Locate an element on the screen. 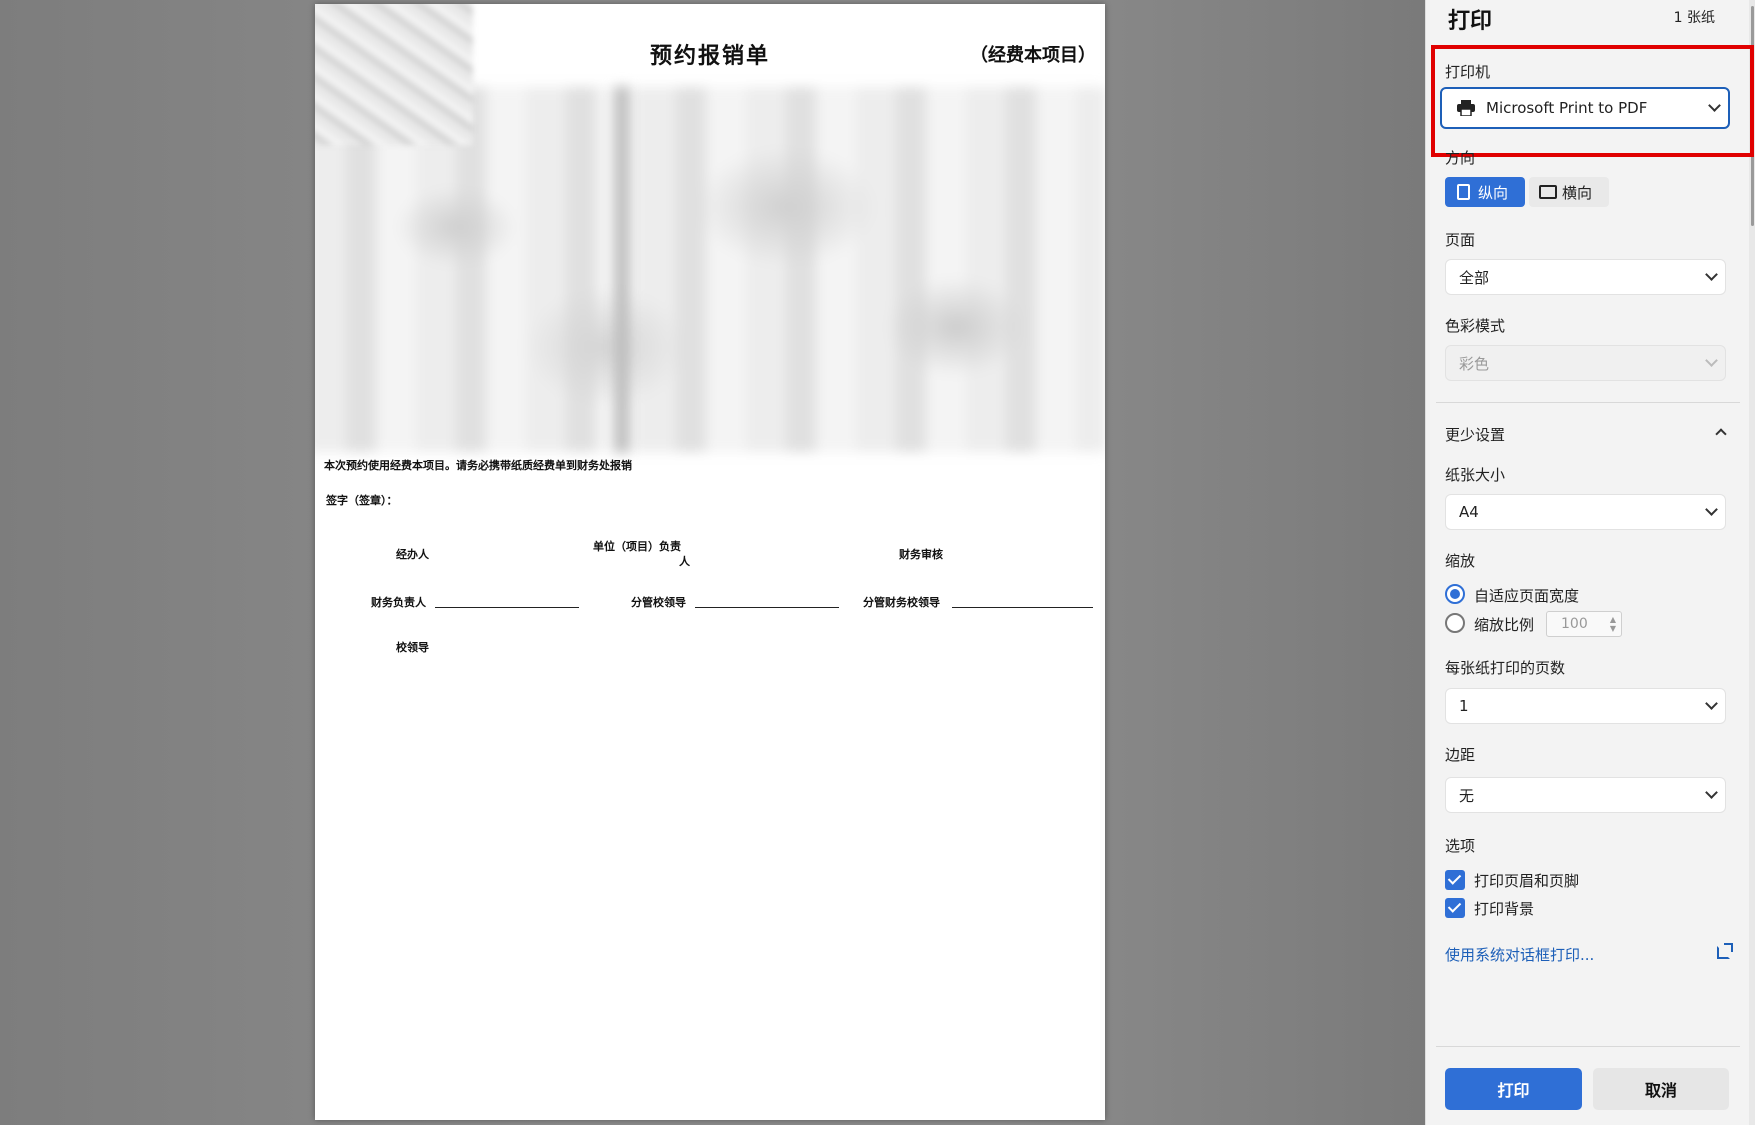  margins-label: 边距 is located at coordinates (1460, 755).